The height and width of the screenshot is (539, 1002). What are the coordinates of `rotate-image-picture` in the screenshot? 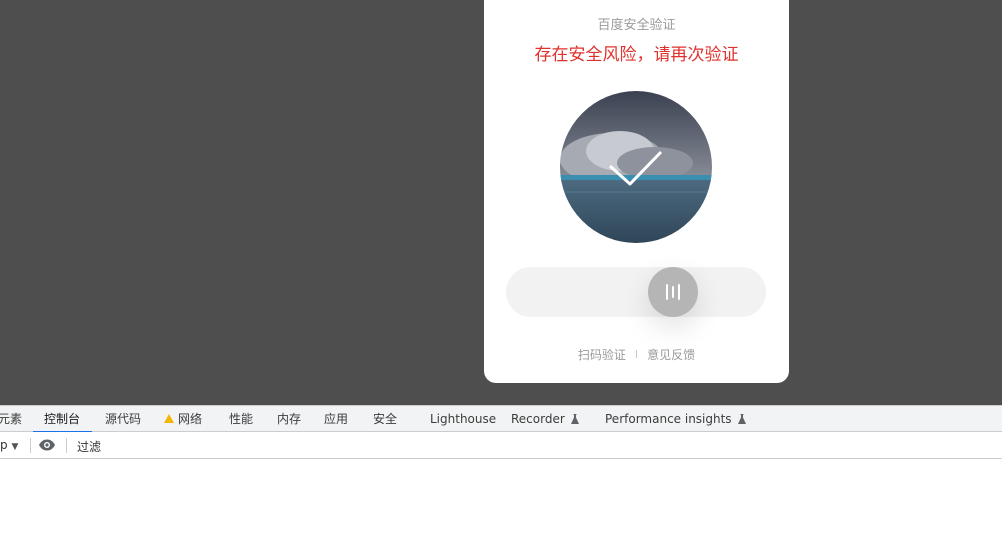 It's located at (636, 167).